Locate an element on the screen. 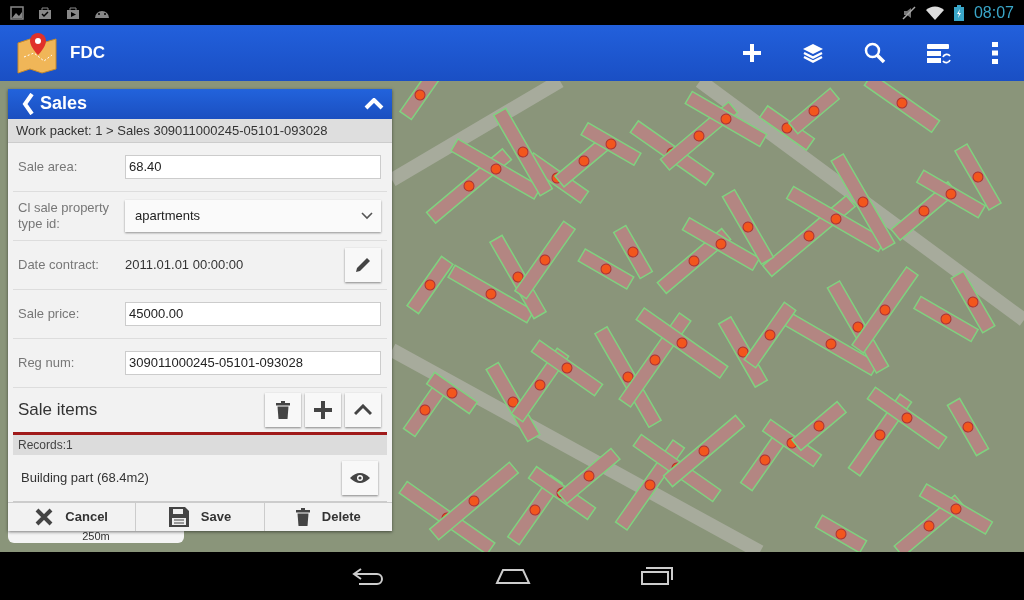  wifi-icon is located at coordinates (934, 12).